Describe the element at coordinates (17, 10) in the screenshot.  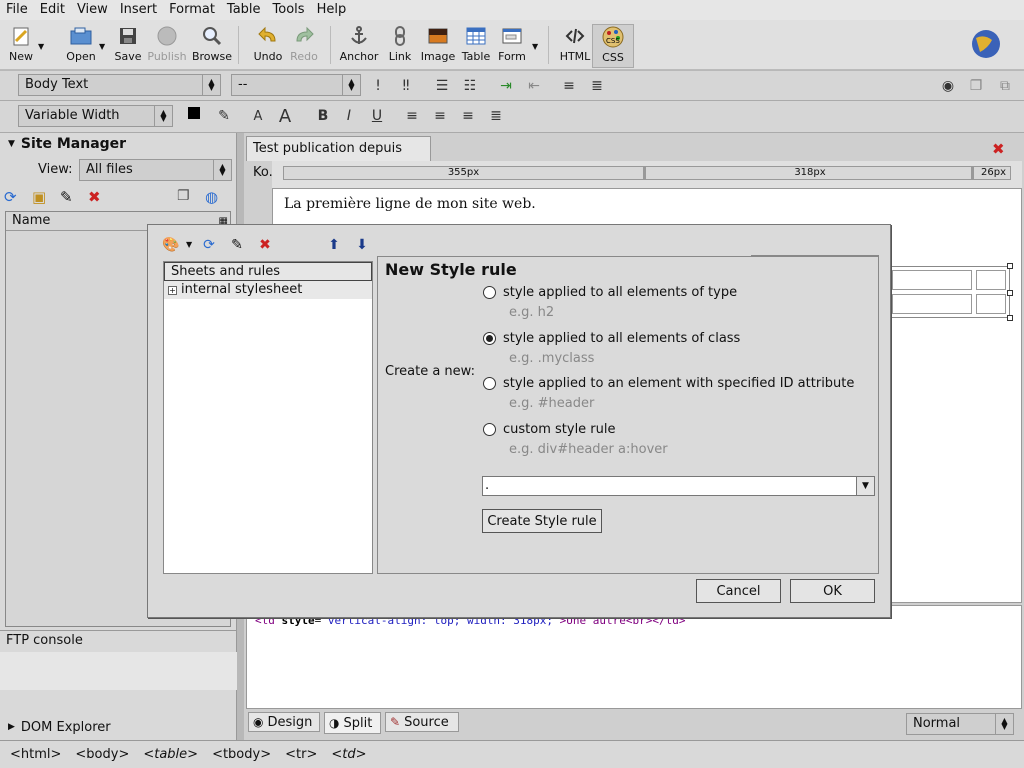
I see `menu-file: File` at that location.